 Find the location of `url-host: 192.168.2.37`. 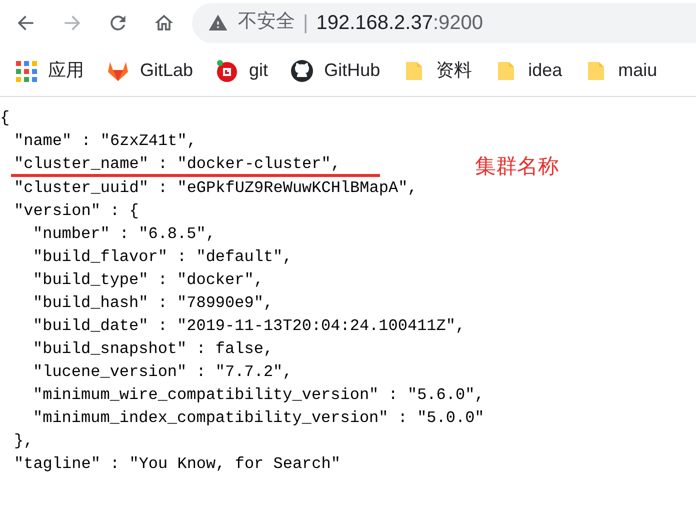

url-host: 192.168.2.37 is located at coordinates (374, 23).